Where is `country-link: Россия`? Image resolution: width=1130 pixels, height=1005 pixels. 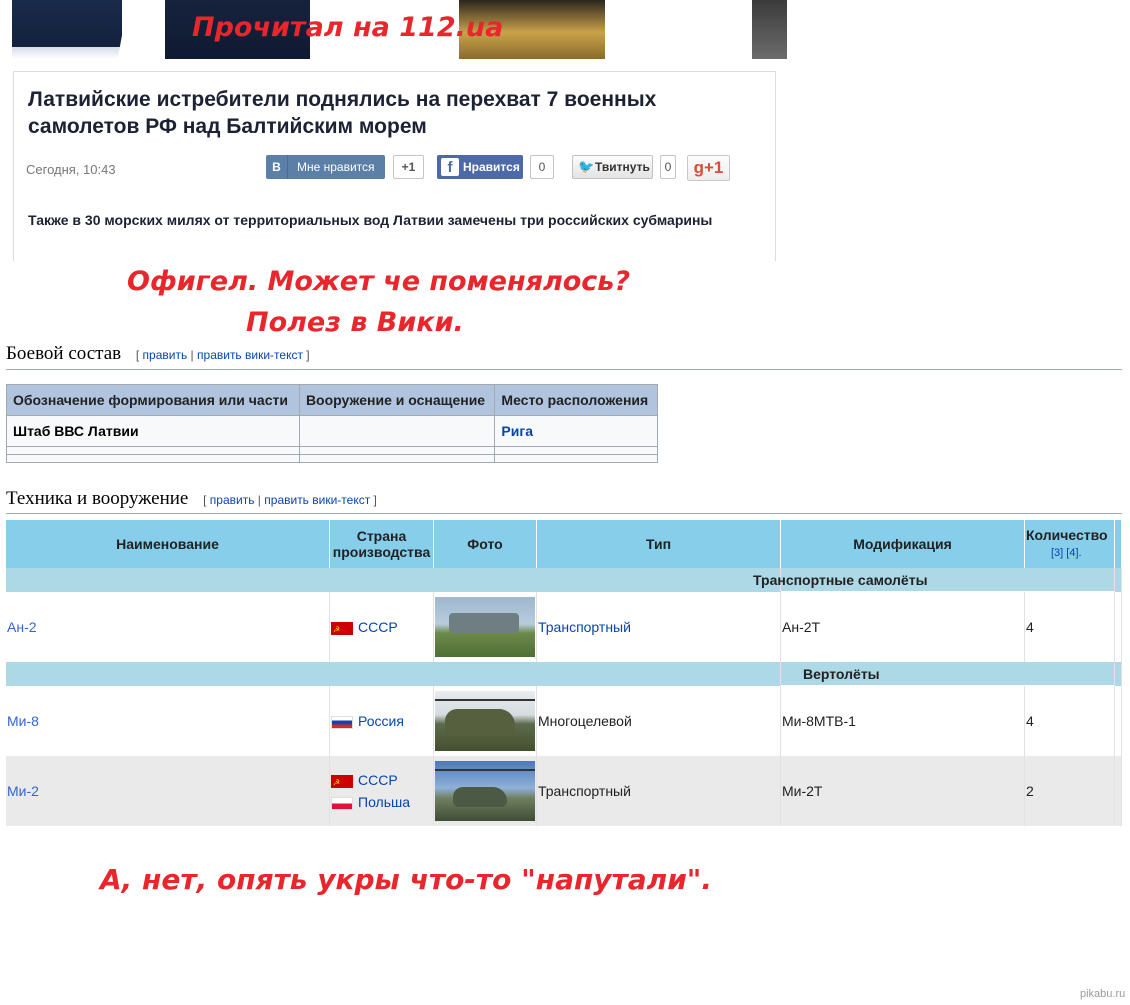 country-link: Россия is located at coordinates (381, 721).